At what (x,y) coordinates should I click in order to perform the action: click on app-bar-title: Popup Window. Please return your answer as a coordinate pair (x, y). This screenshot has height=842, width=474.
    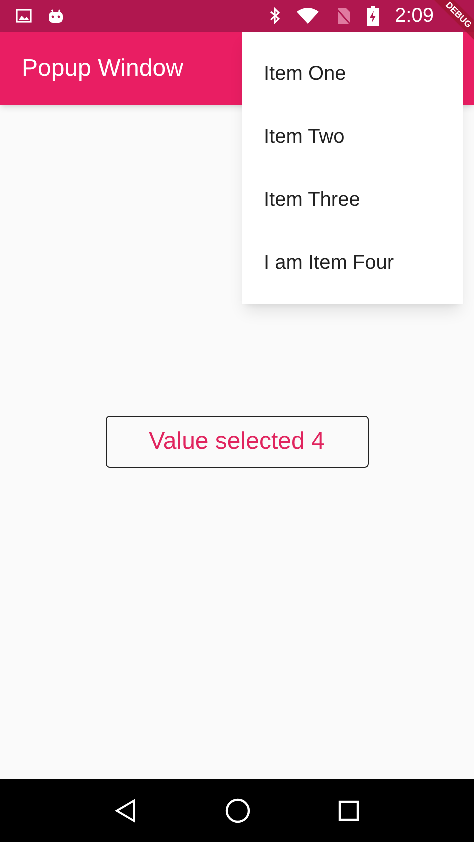
    Looking at the image, I should click on (103, 69).